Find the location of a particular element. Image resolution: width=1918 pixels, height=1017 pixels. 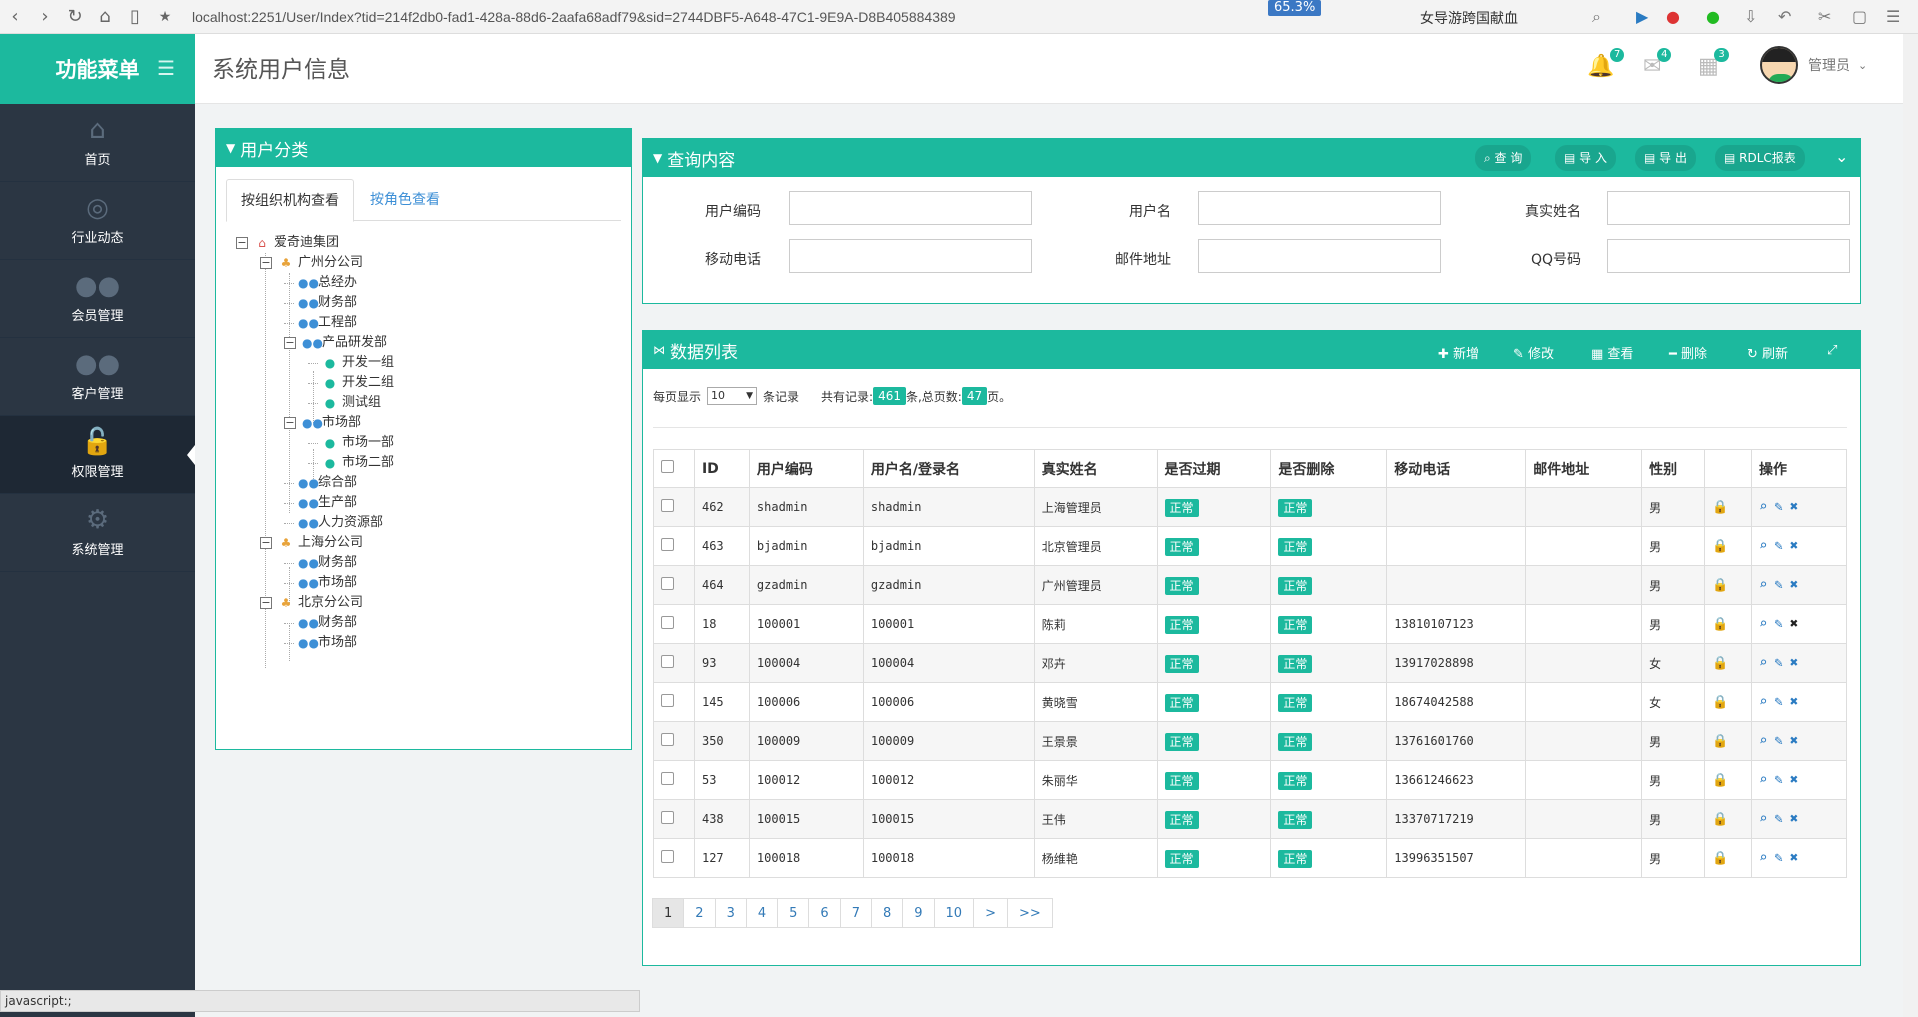

wechat-icon: ● is located at coordinates (1713, 16).